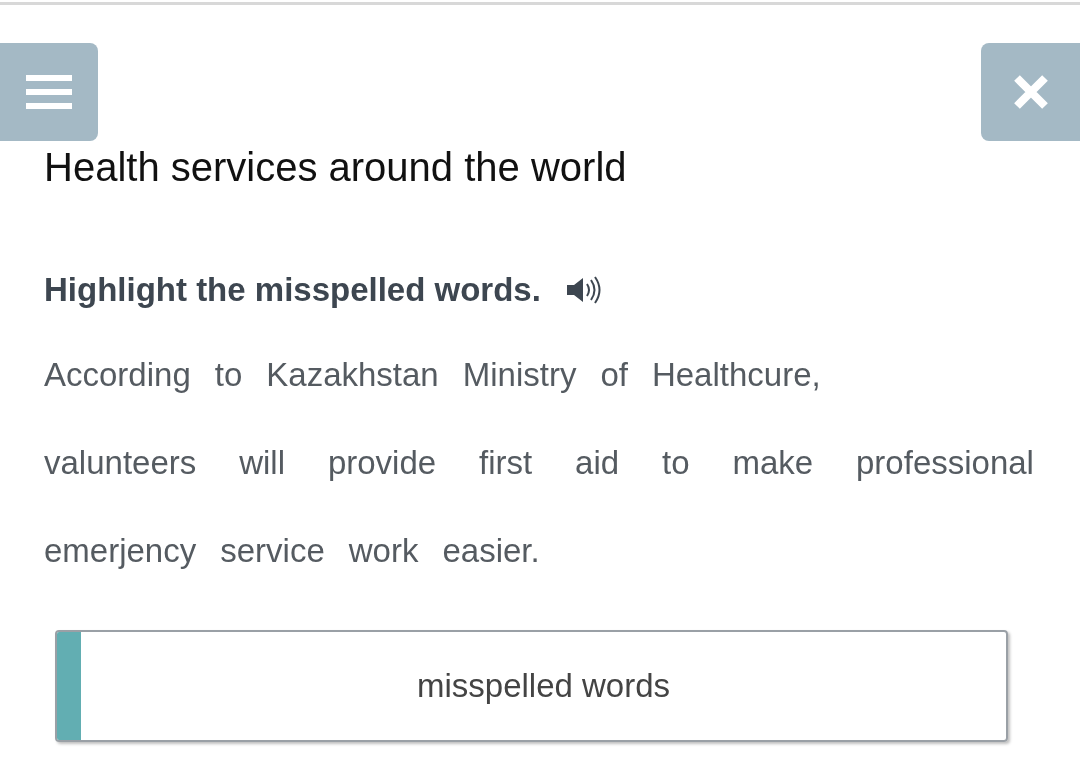 The height and width of the screenshot is (767, 1080). What do you see at coordinates (292, 290) in the screenshot?
I see `instruction-text: Highlight the misspelled words.` at bounding box center [292, 290].